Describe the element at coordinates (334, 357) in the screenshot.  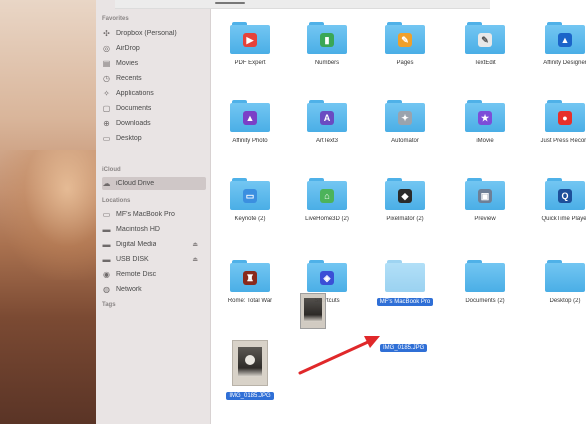
I see `arrow-shaft` at that location.